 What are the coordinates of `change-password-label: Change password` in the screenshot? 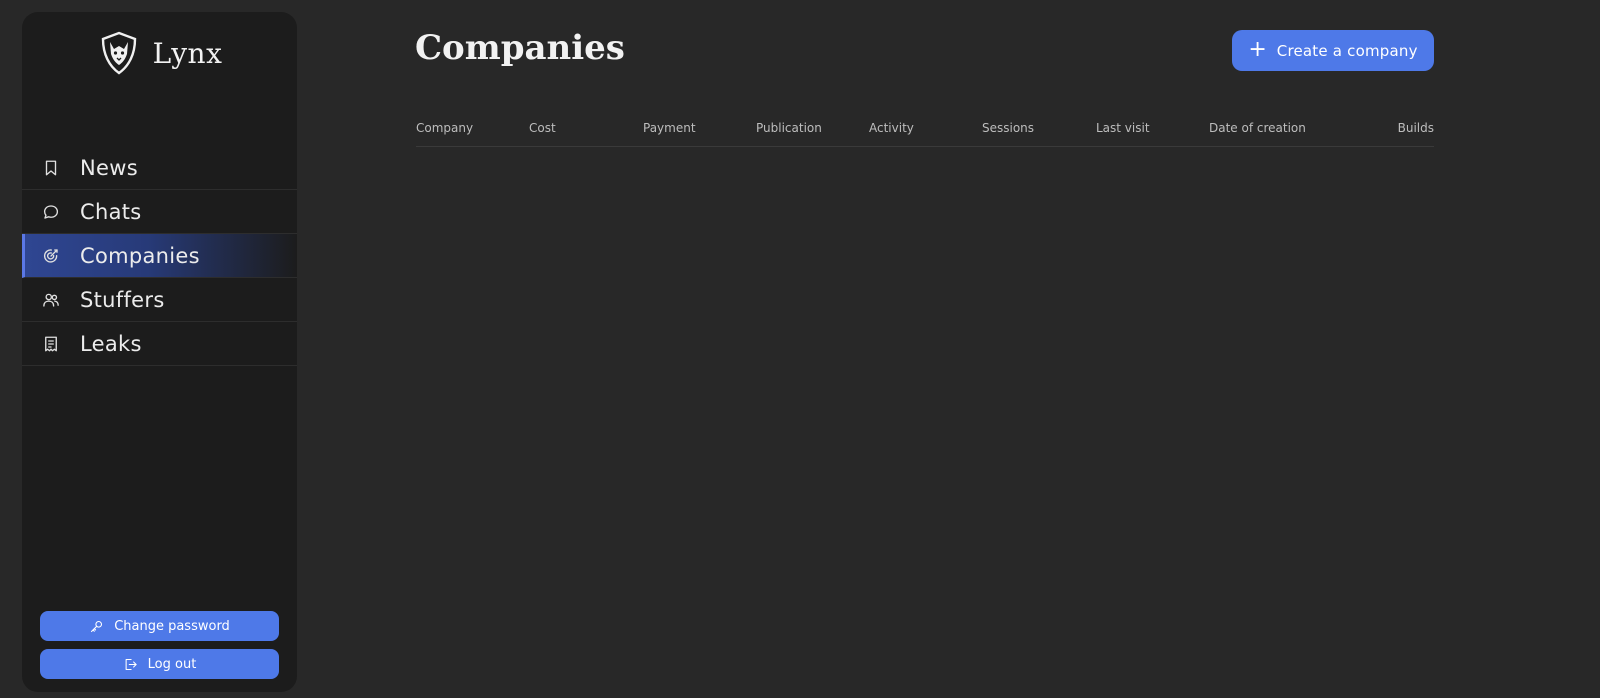 It's located at (172, 626).